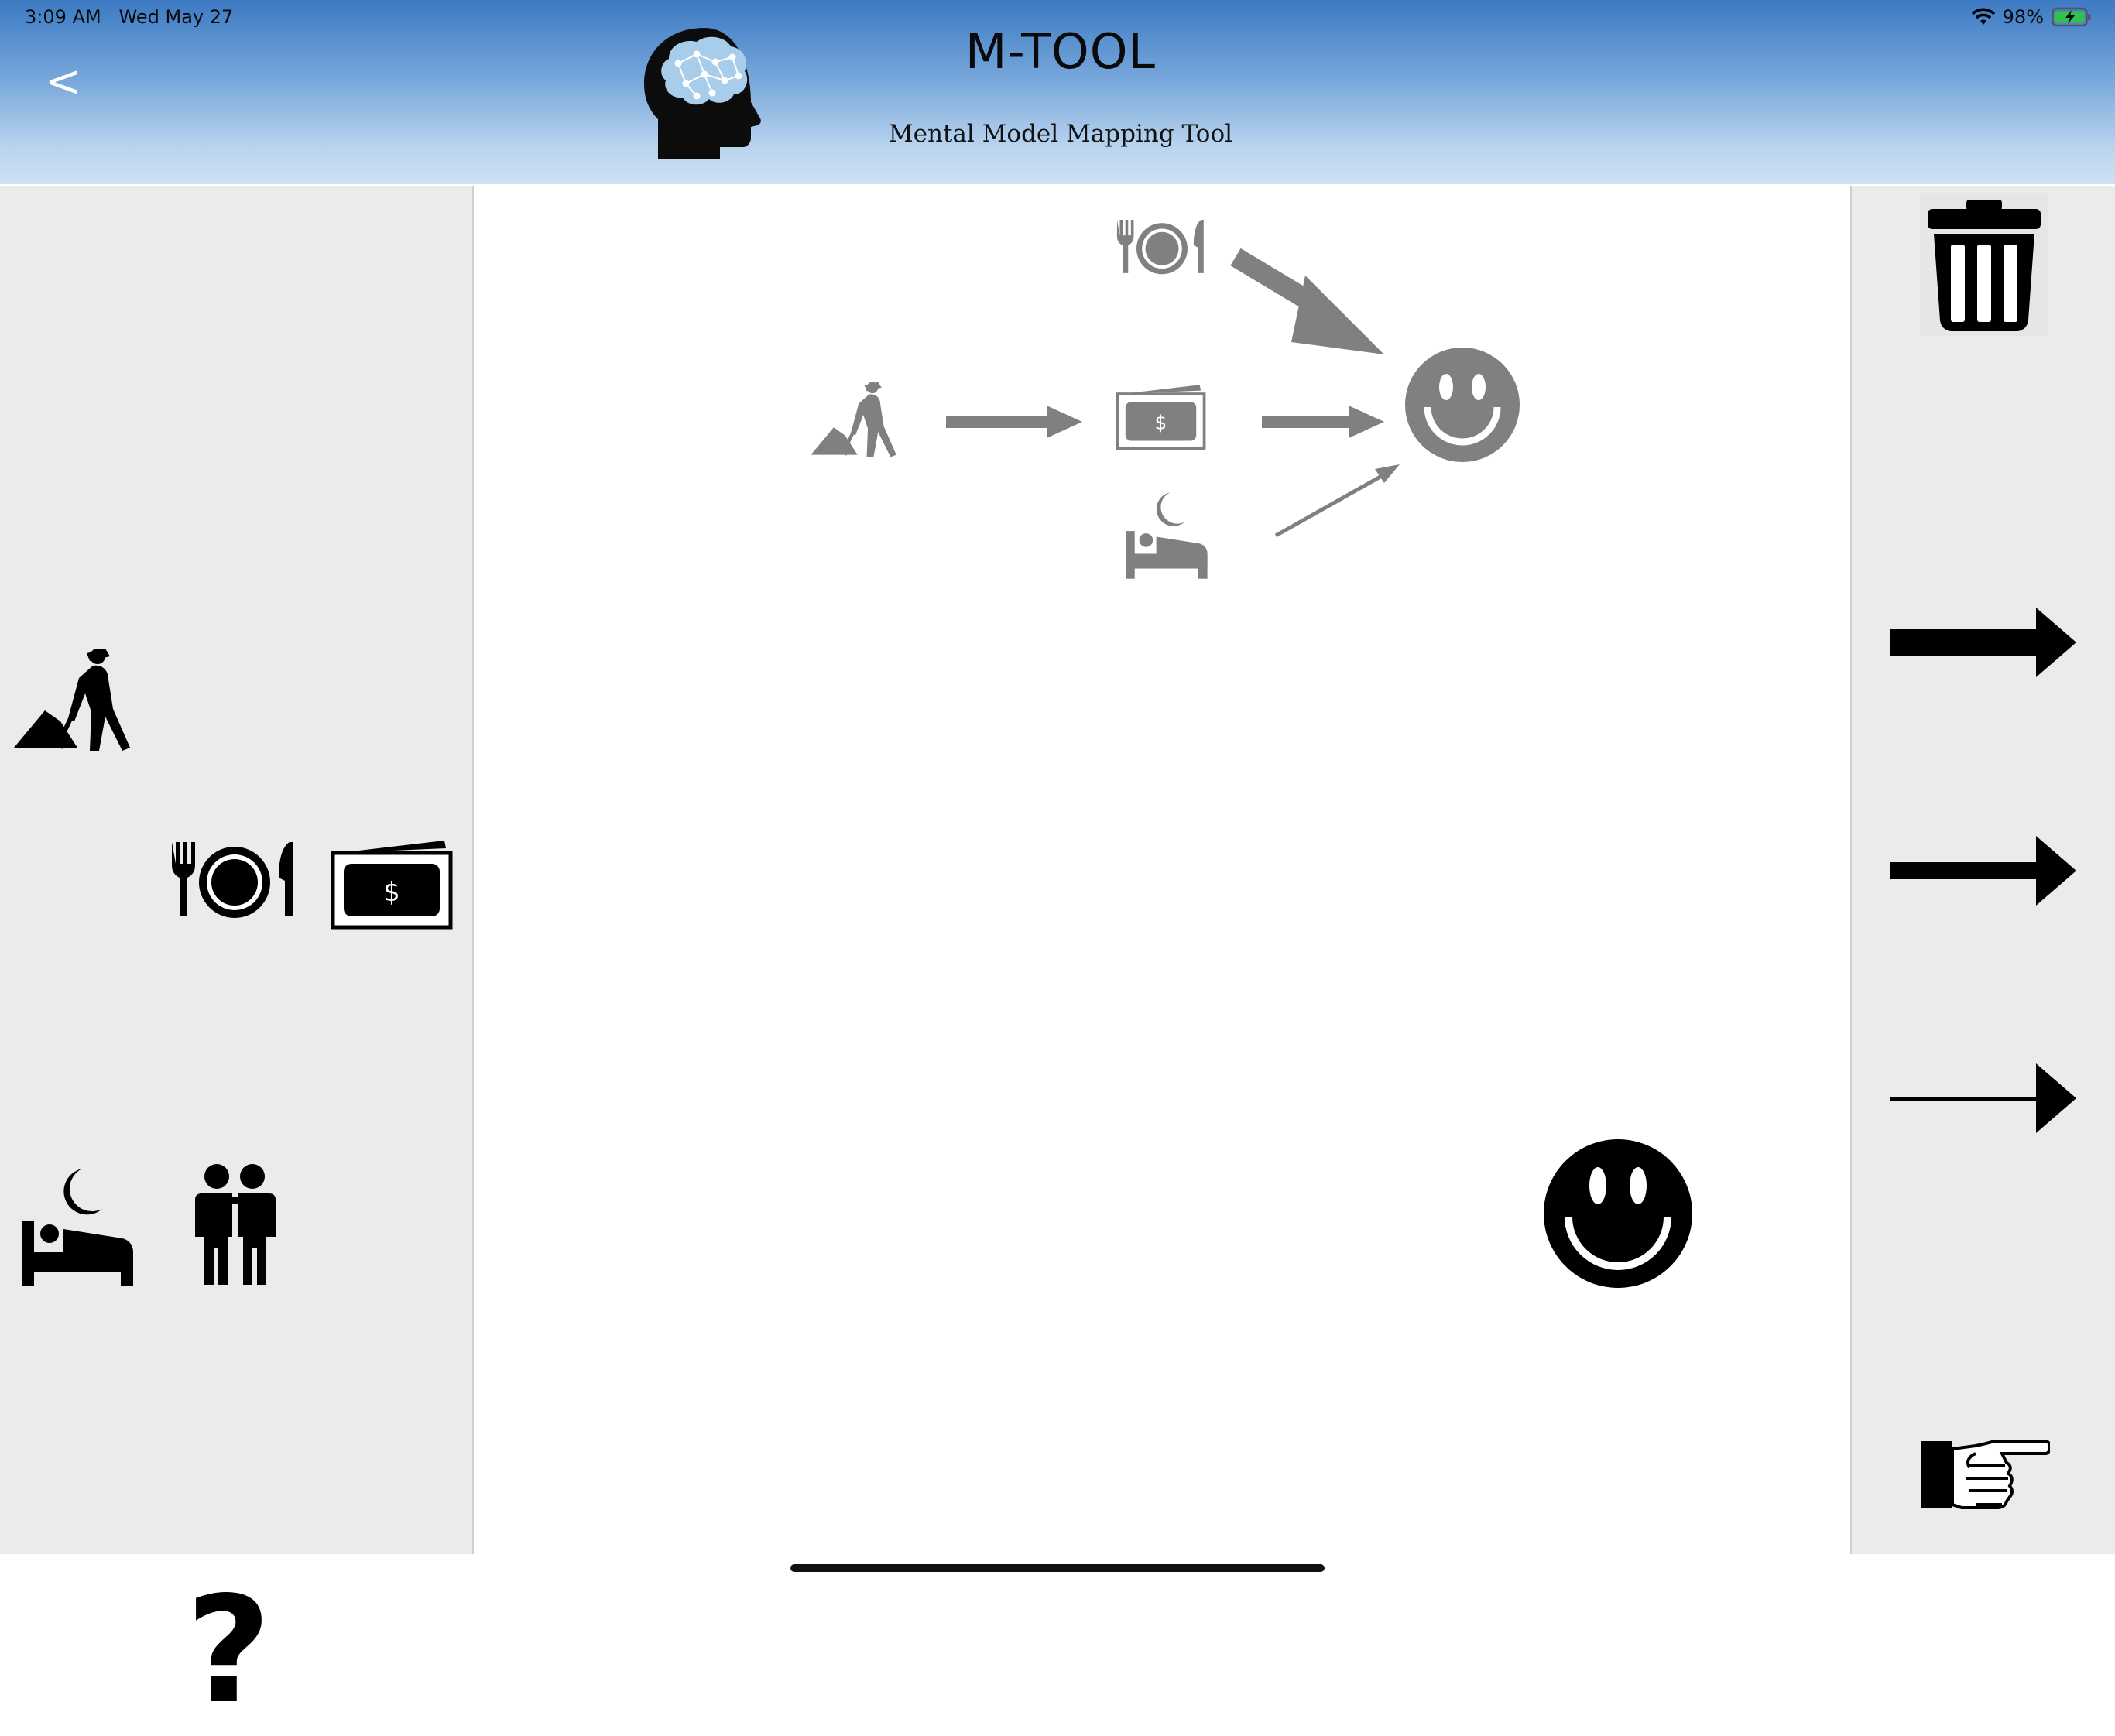 The width and height of the screenshot is (2115, 1736). Describe the element at coordinates (1337, 501) in the screenshot. I see `edge-bed-to-smiley` at that location.